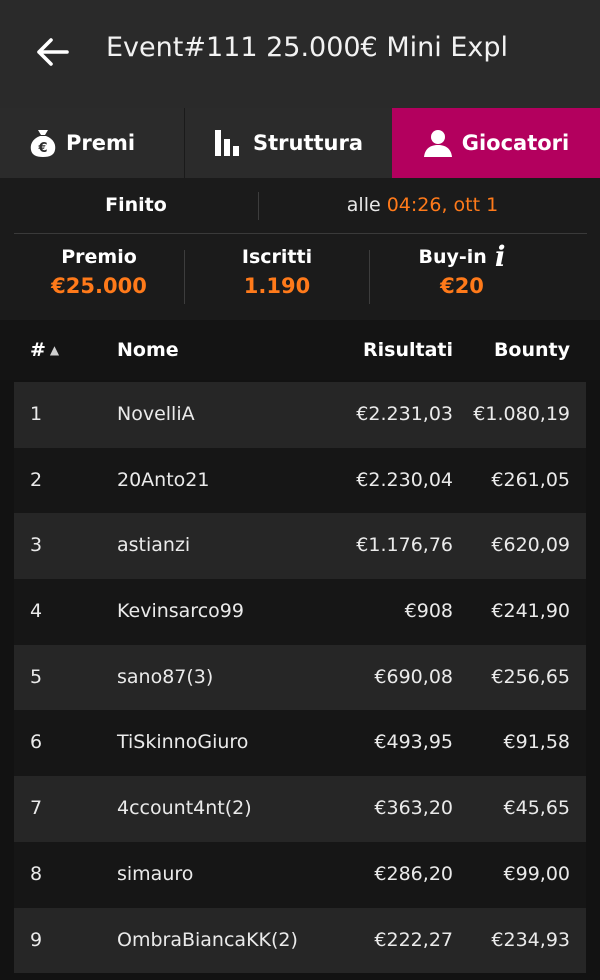 This screenshot has height=980, width=600. What do you see at coordinates (36, 676) in the screenshot?
I see `cell-rank: 5` at bounding box center [36, 676].